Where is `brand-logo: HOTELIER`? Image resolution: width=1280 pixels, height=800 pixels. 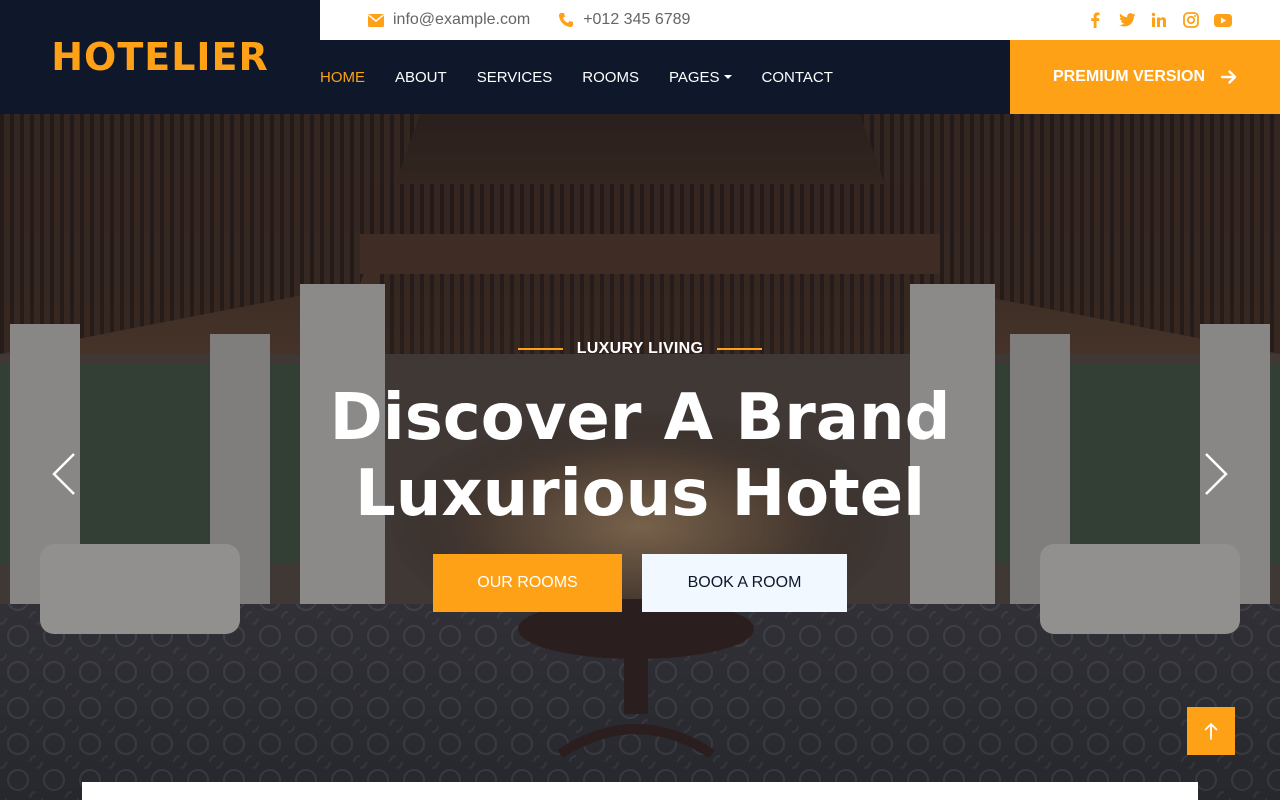 brand-logo: HOTELIER is located at coordinates (160, 57).